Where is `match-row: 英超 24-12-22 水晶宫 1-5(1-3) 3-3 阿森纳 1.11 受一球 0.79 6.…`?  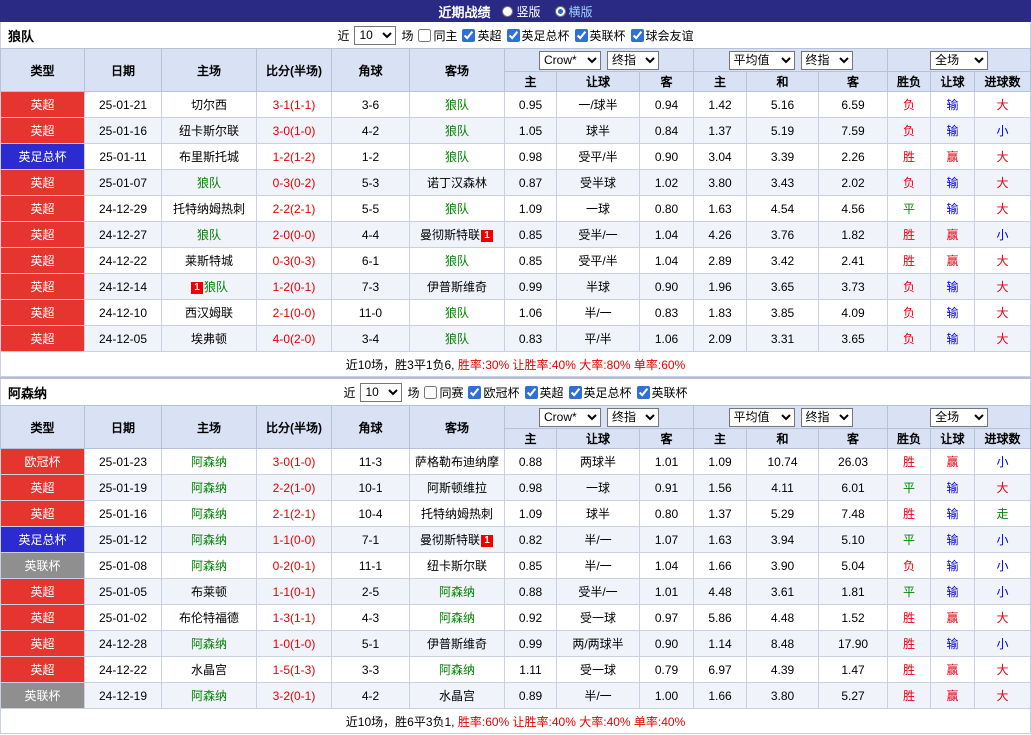 match-row: 英超 24-12-22 水晶宫 1-5(1-3) 3-3 阿森纳 1.11 受一球 0.79 6.… is located at coordinates (515, 669).